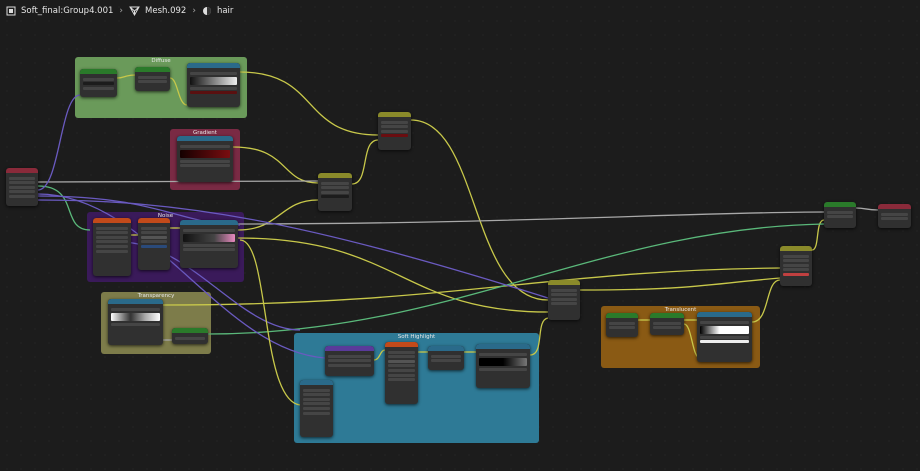 The height and width of the screenshot is (471, 920). Describe the element at coordinates (503, 366) in the screenshot. I see `node-highlight-ramp` at that location.